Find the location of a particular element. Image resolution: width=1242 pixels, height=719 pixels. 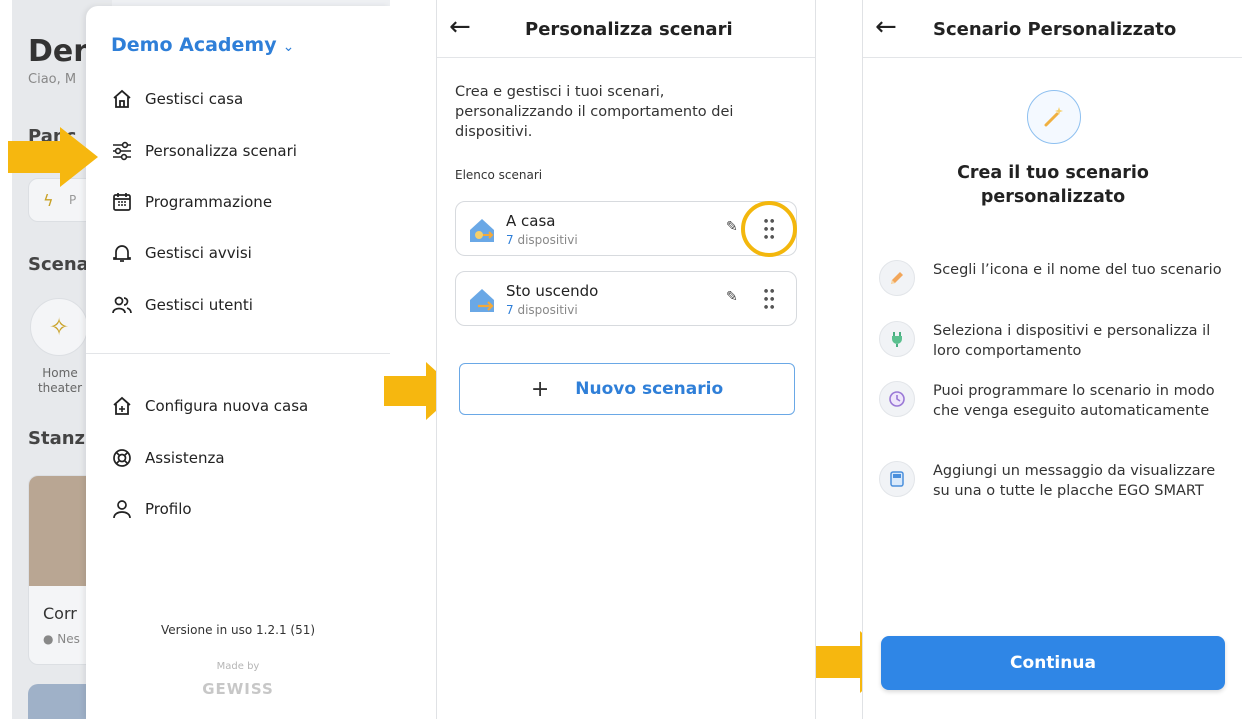

app-bar: ← Scenario Personalizzato is located at coordinates (1052, 29).